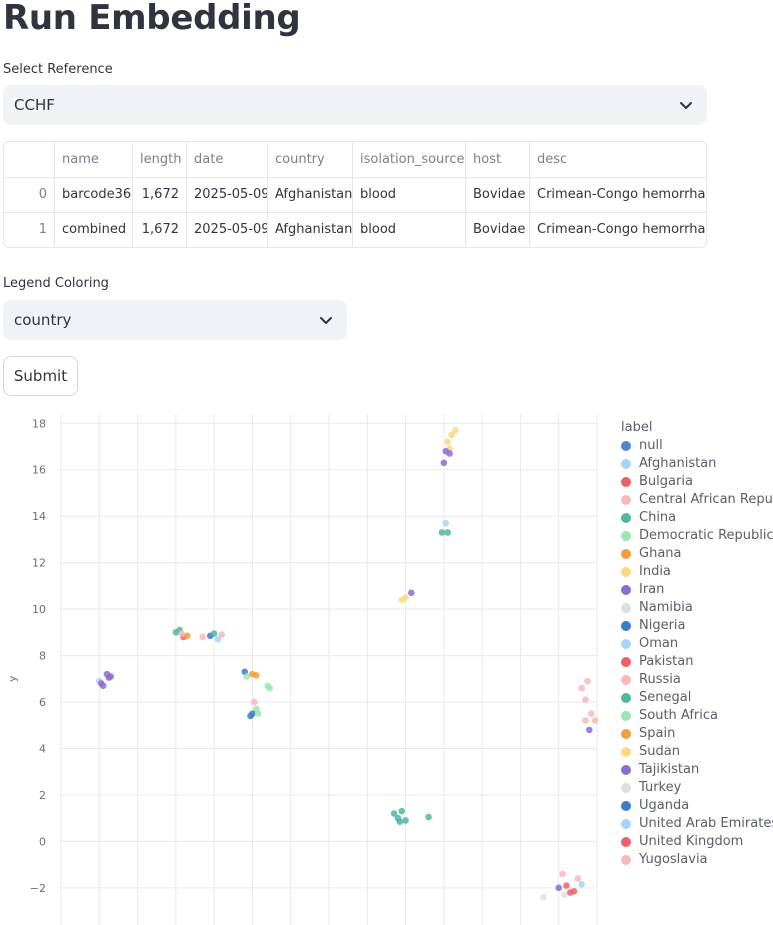 This screenshot has width=773, height=925. What do you see at coordinates (40, 376) in the screenshot?
I see `submit-button: Submit` at bounding box center [40, 376].